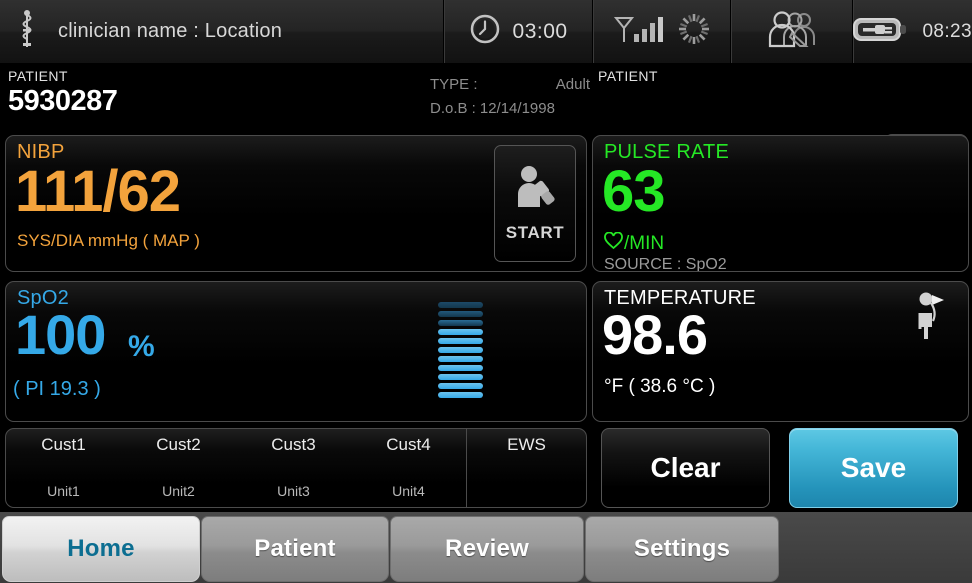 The height and width of the screenshot is (583, 972). I want to click on patient-demographics: TYPE : Adult D.o.B : 12/14/1998, so click(510, 97).